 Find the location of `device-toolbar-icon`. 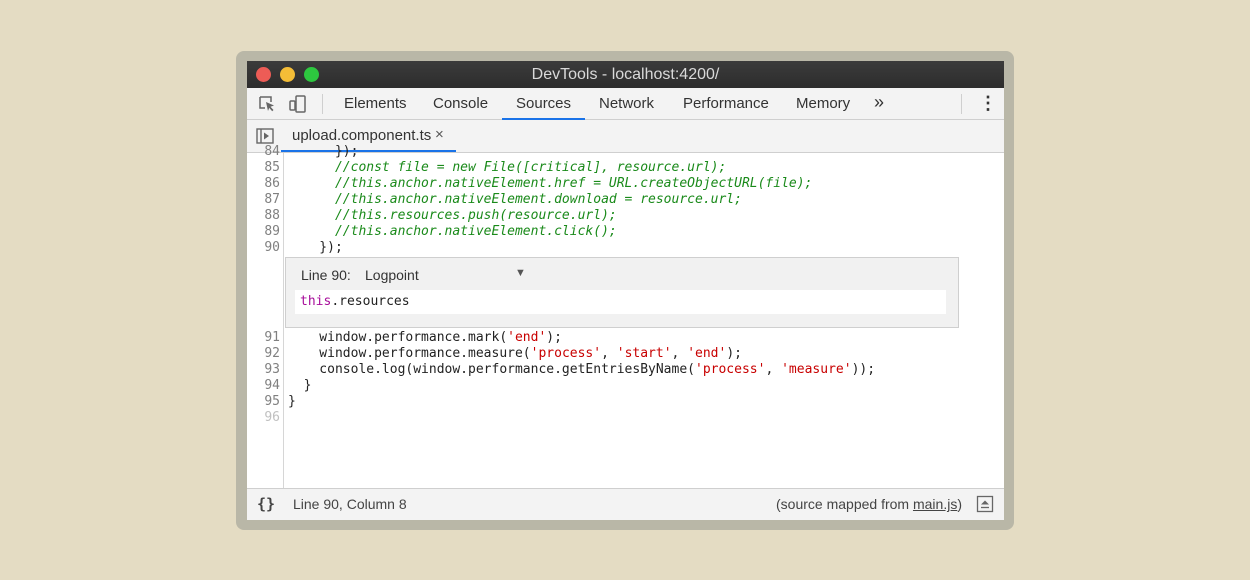

device-toolbar-icon is located at coordinates (298, 104).